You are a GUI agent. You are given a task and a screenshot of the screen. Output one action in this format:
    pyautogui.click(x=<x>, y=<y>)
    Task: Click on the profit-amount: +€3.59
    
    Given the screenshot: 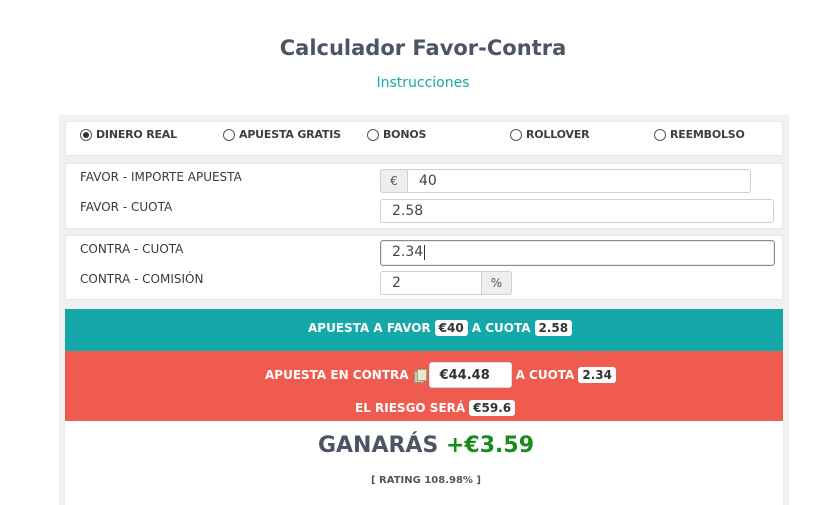 What is the action you would take?
    pyautogui.click(x=490, y=445)
    